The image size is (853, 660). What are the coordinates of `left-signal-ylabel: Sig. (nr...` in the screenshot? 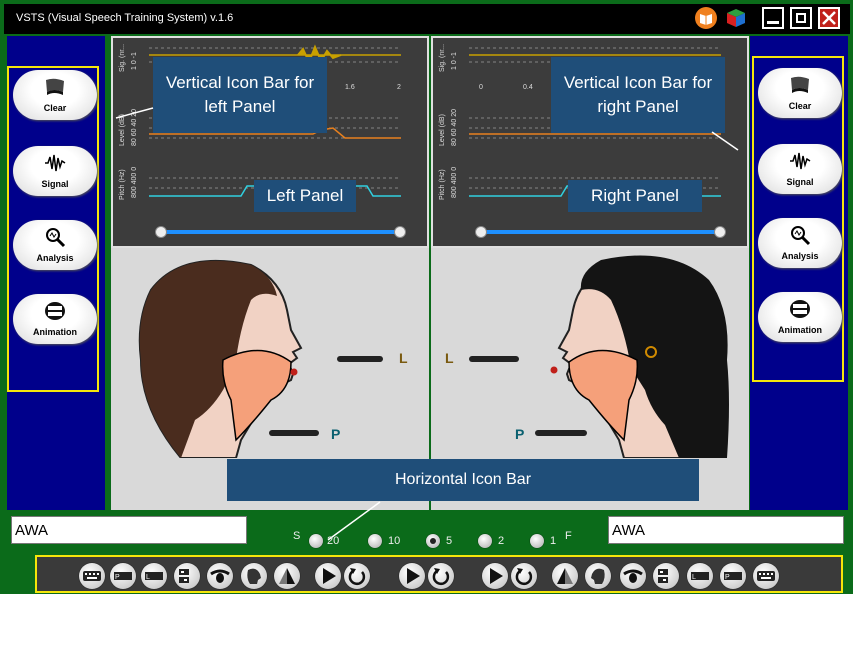 It's located at (122, 57).